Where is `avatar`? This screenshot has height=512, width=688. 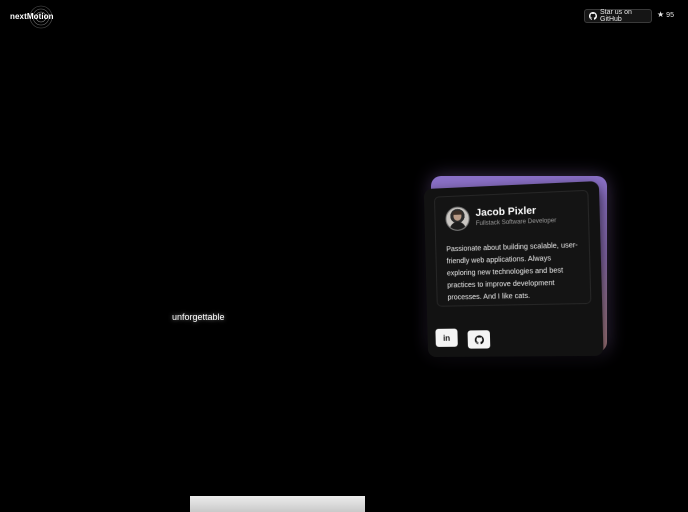
avatar is located at coordinates (457, 218).